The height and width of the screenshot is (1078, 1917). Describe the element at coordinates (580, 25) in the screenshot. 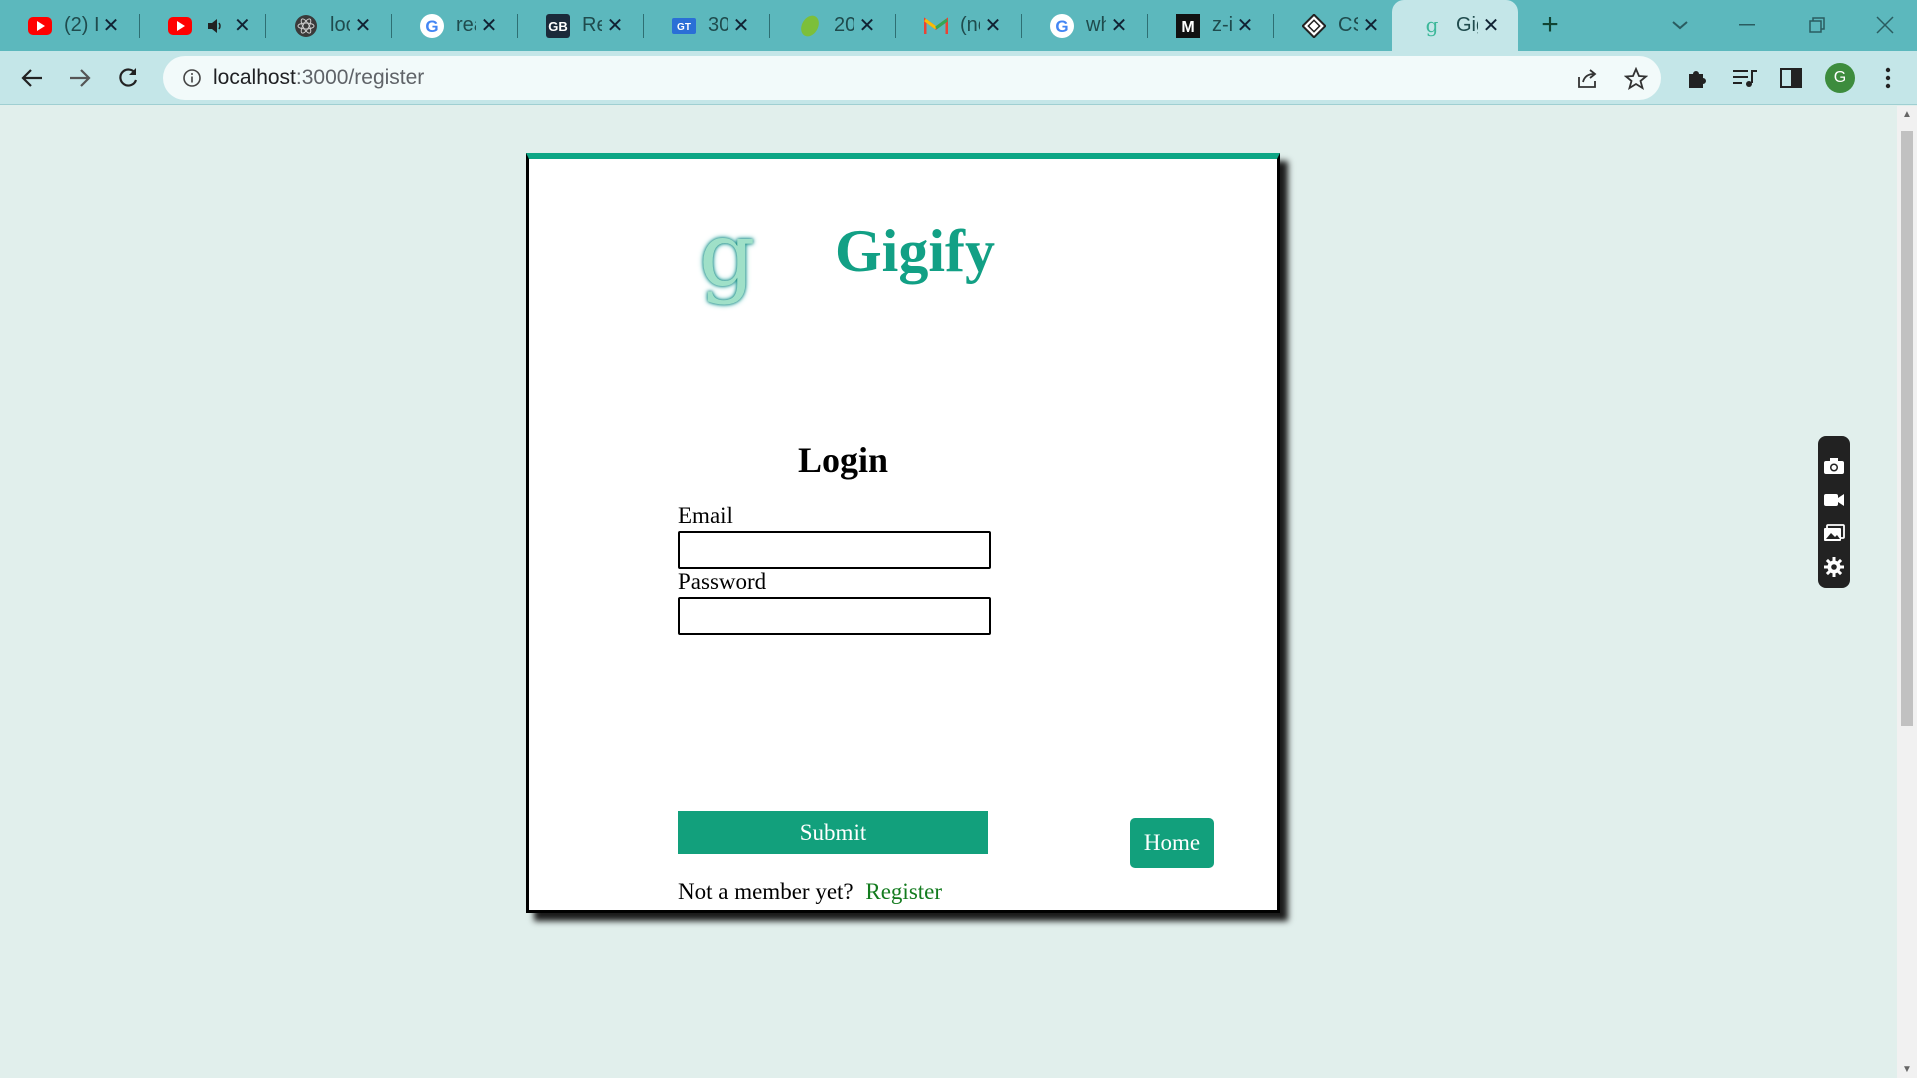

I see `tab-code-react: GB Rea ✕` at that location.